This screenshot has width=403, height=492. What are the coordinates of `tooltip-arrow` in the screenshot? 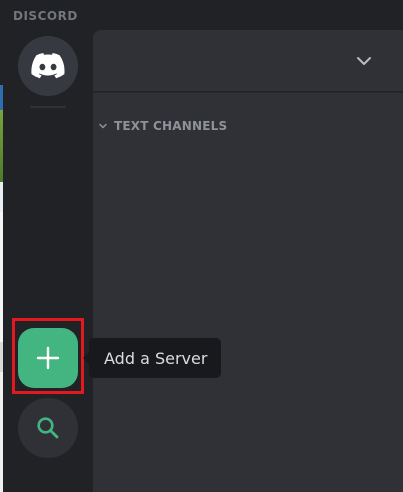 It's located at (86, 358).